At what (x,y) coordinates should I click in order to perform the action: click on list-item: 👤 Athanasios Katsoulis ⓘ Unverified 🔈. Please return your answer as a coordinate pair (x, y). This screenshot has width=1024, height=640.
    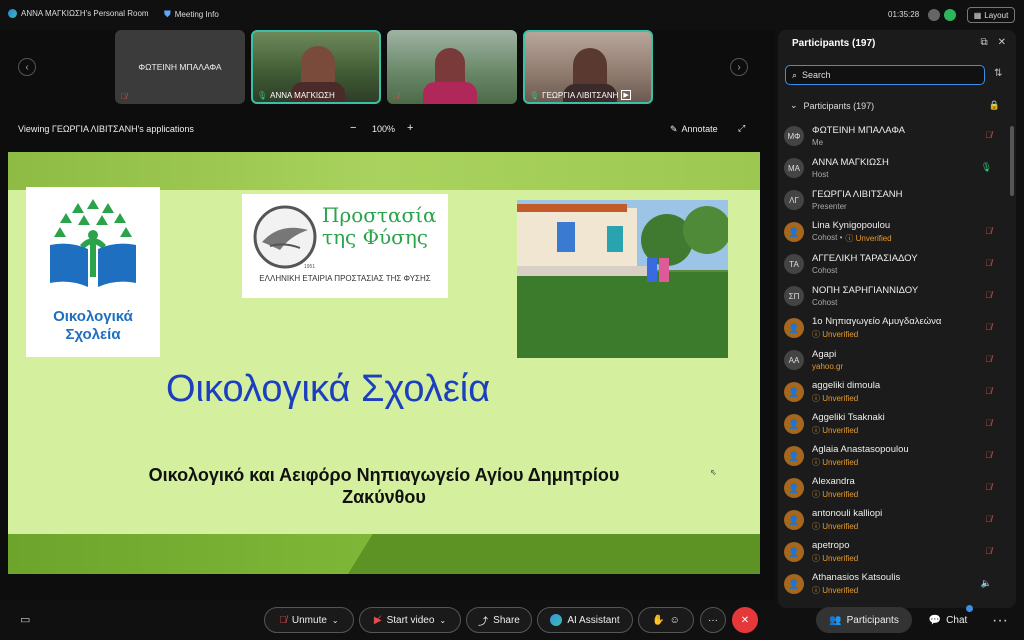
    Looking at the image, I should click on (896, 584).